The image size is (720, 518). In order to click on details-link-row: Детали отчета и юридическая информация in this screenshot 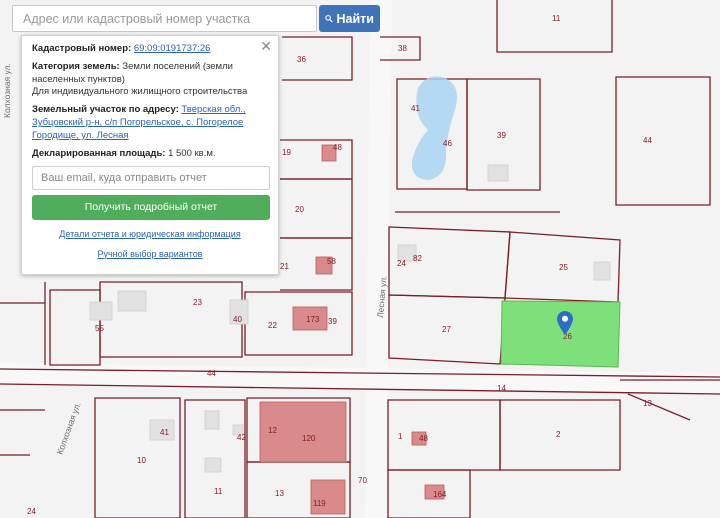, I will do `click(150, 234)`.